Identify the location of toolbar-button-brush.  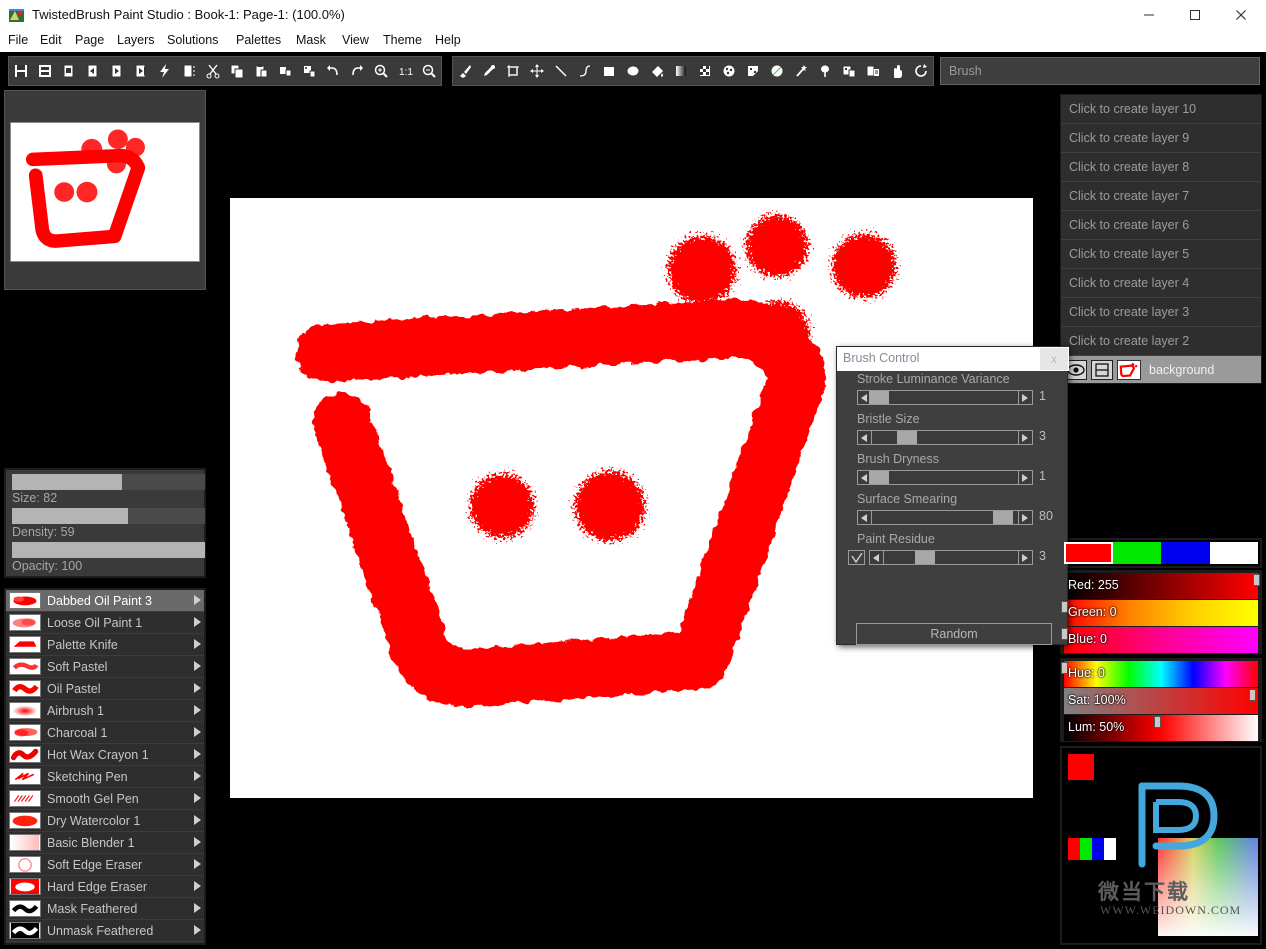
(465, 71).